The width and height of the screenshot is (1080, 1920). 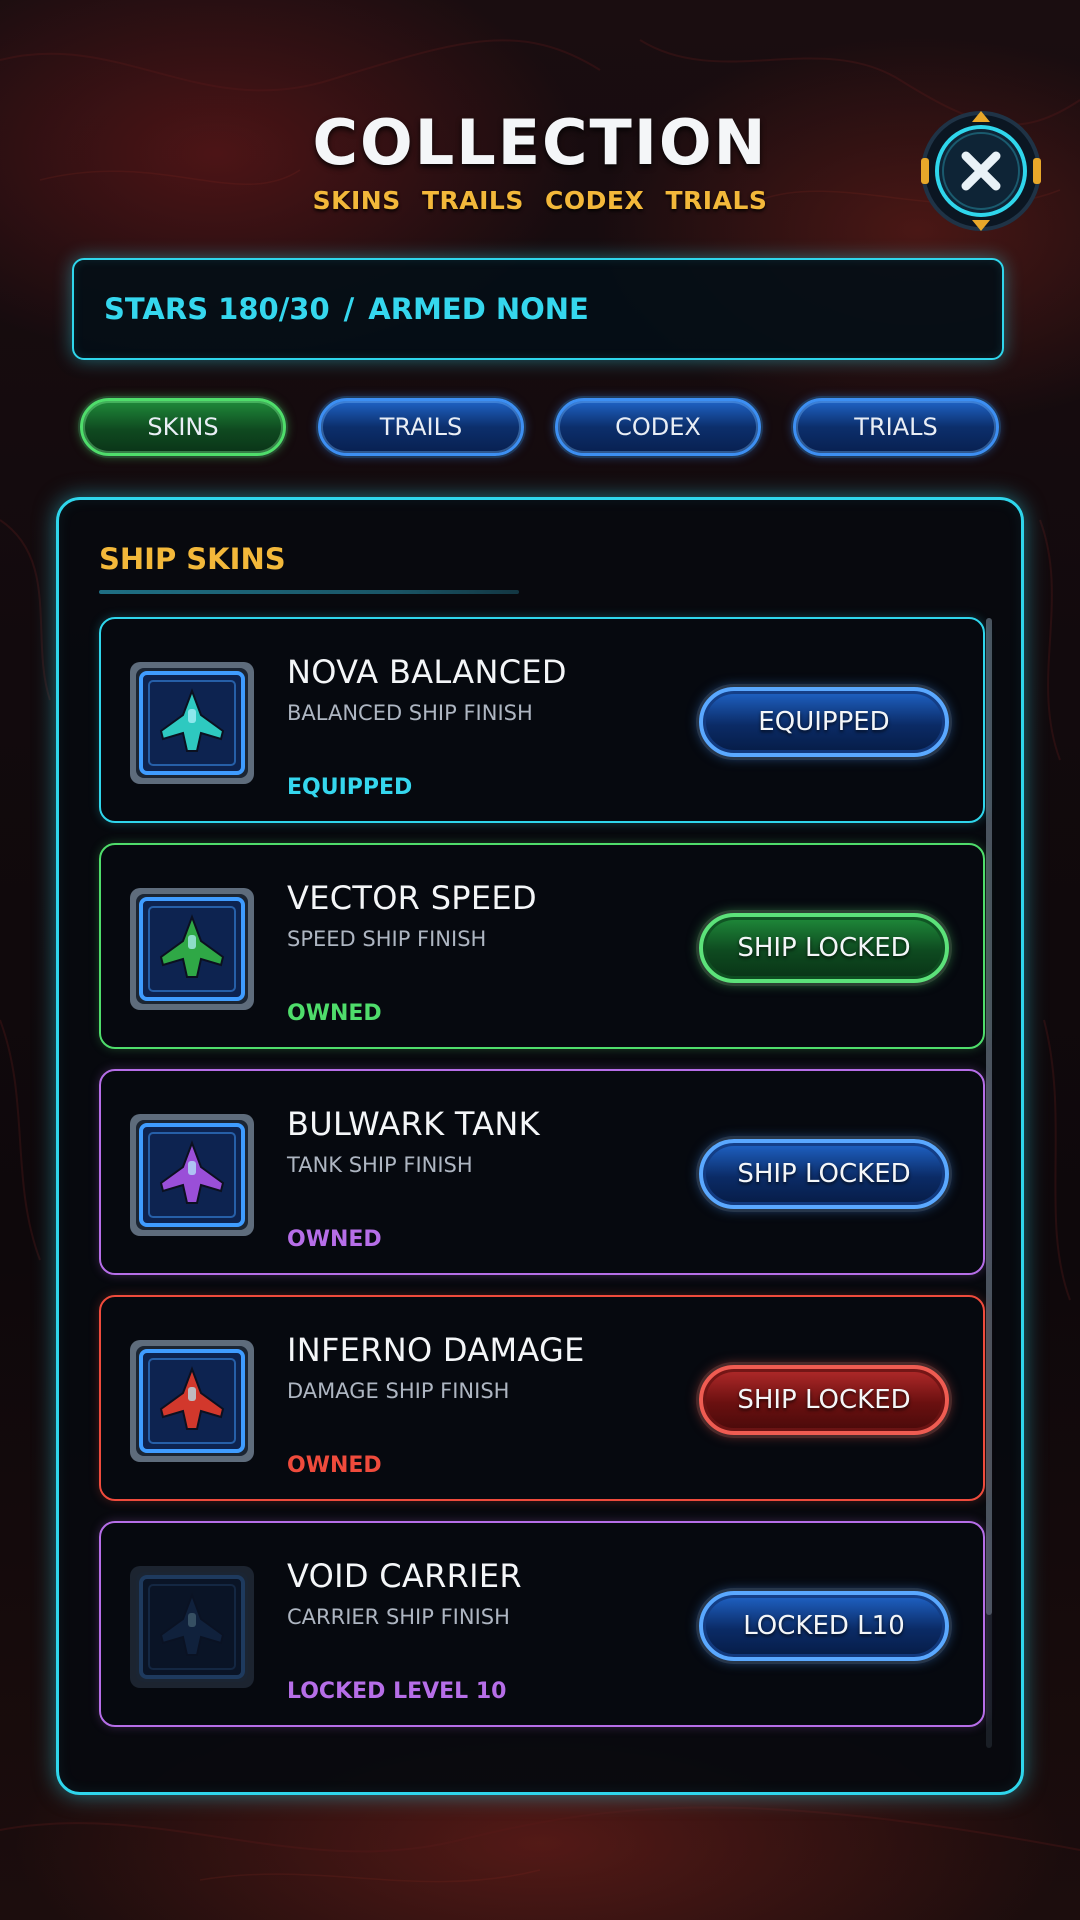 What do you see at coordinates (183, 427) in the screenshot?
I see `tab-skins: SKINS` at bounding box center [183, 427].